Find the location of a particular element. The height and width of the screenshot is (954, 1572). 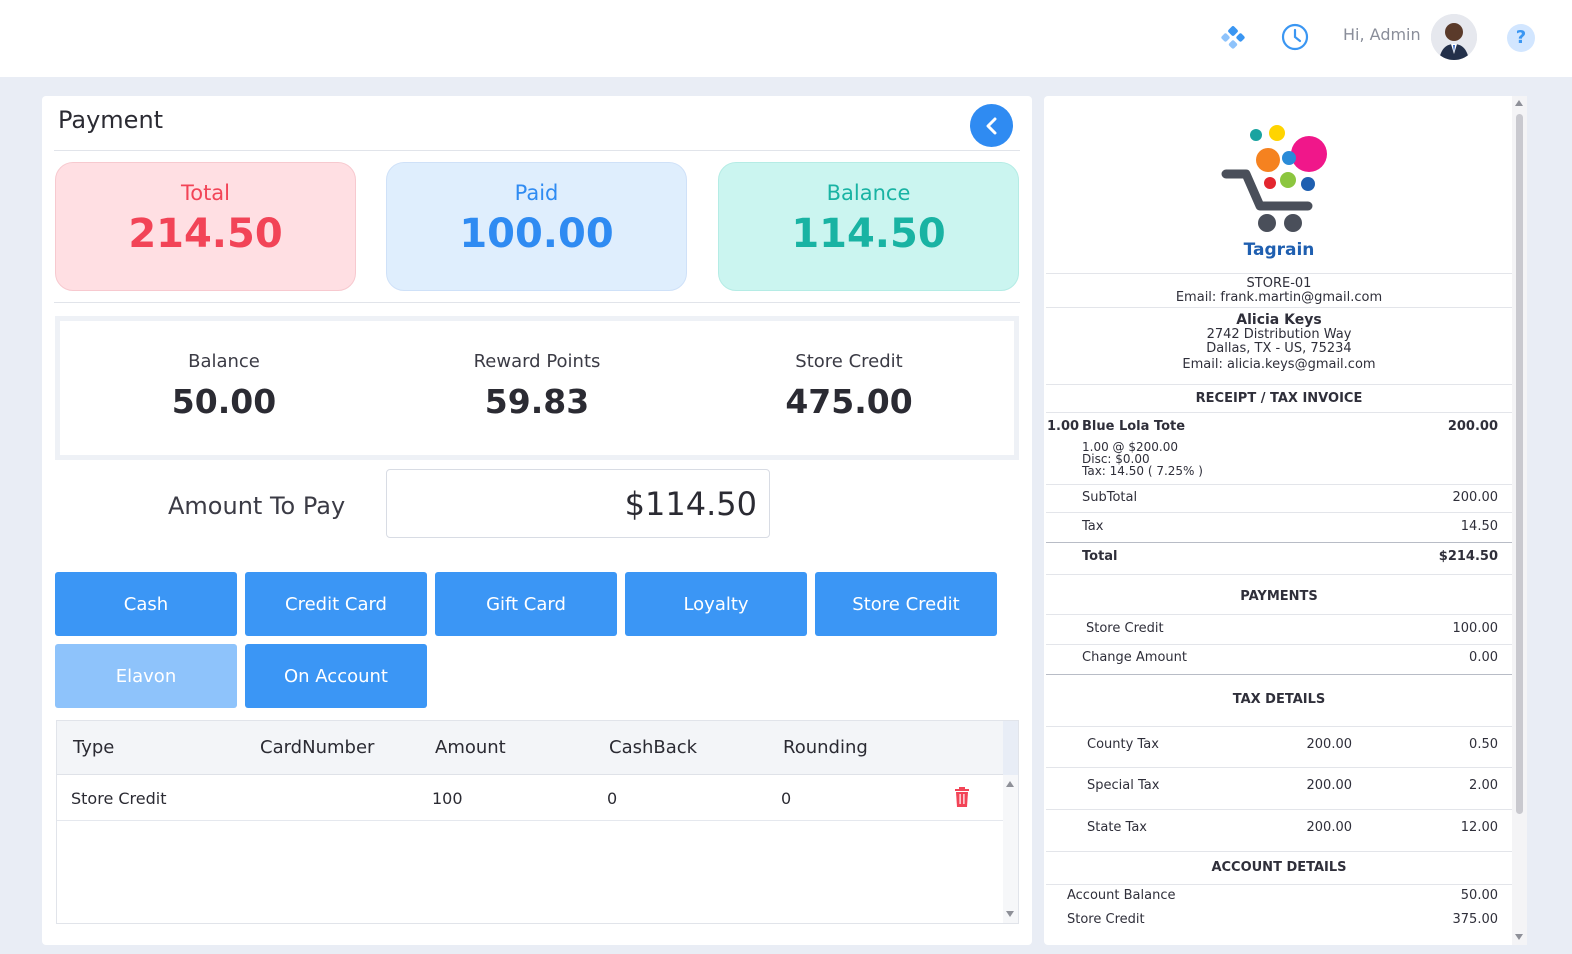

page-title: Payment is located at coordinates (111, 120).